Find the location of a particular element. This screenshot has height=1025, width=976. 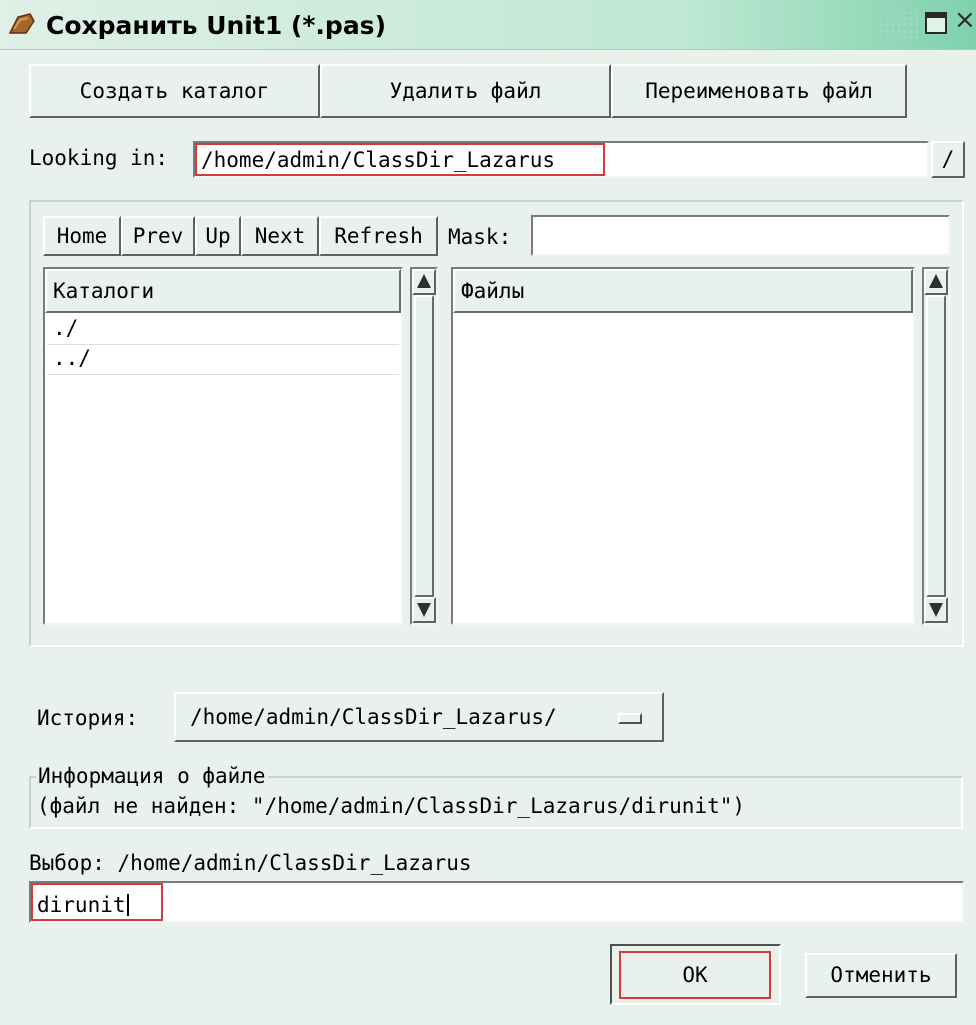

files-scroll-up-button is located at coordinates (936, 282).